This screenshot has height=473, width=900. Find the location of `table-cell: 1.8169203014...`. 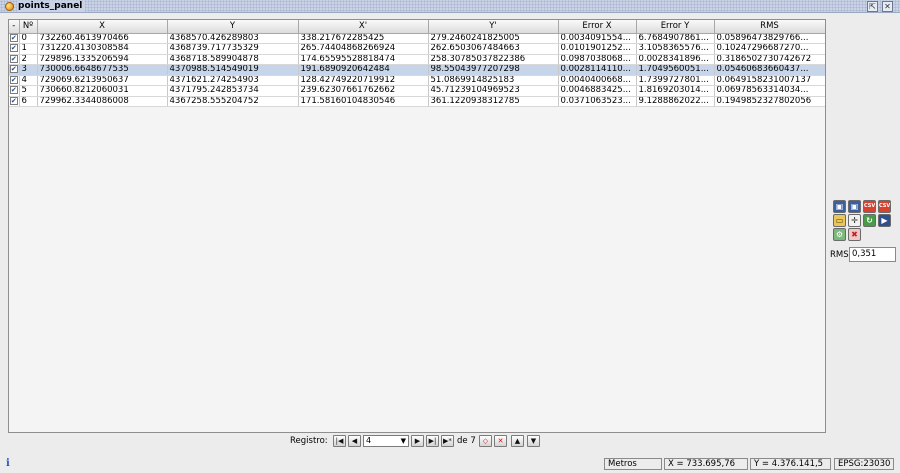

table-cell: 1.8169203014... is located at coordinates (675, 91).